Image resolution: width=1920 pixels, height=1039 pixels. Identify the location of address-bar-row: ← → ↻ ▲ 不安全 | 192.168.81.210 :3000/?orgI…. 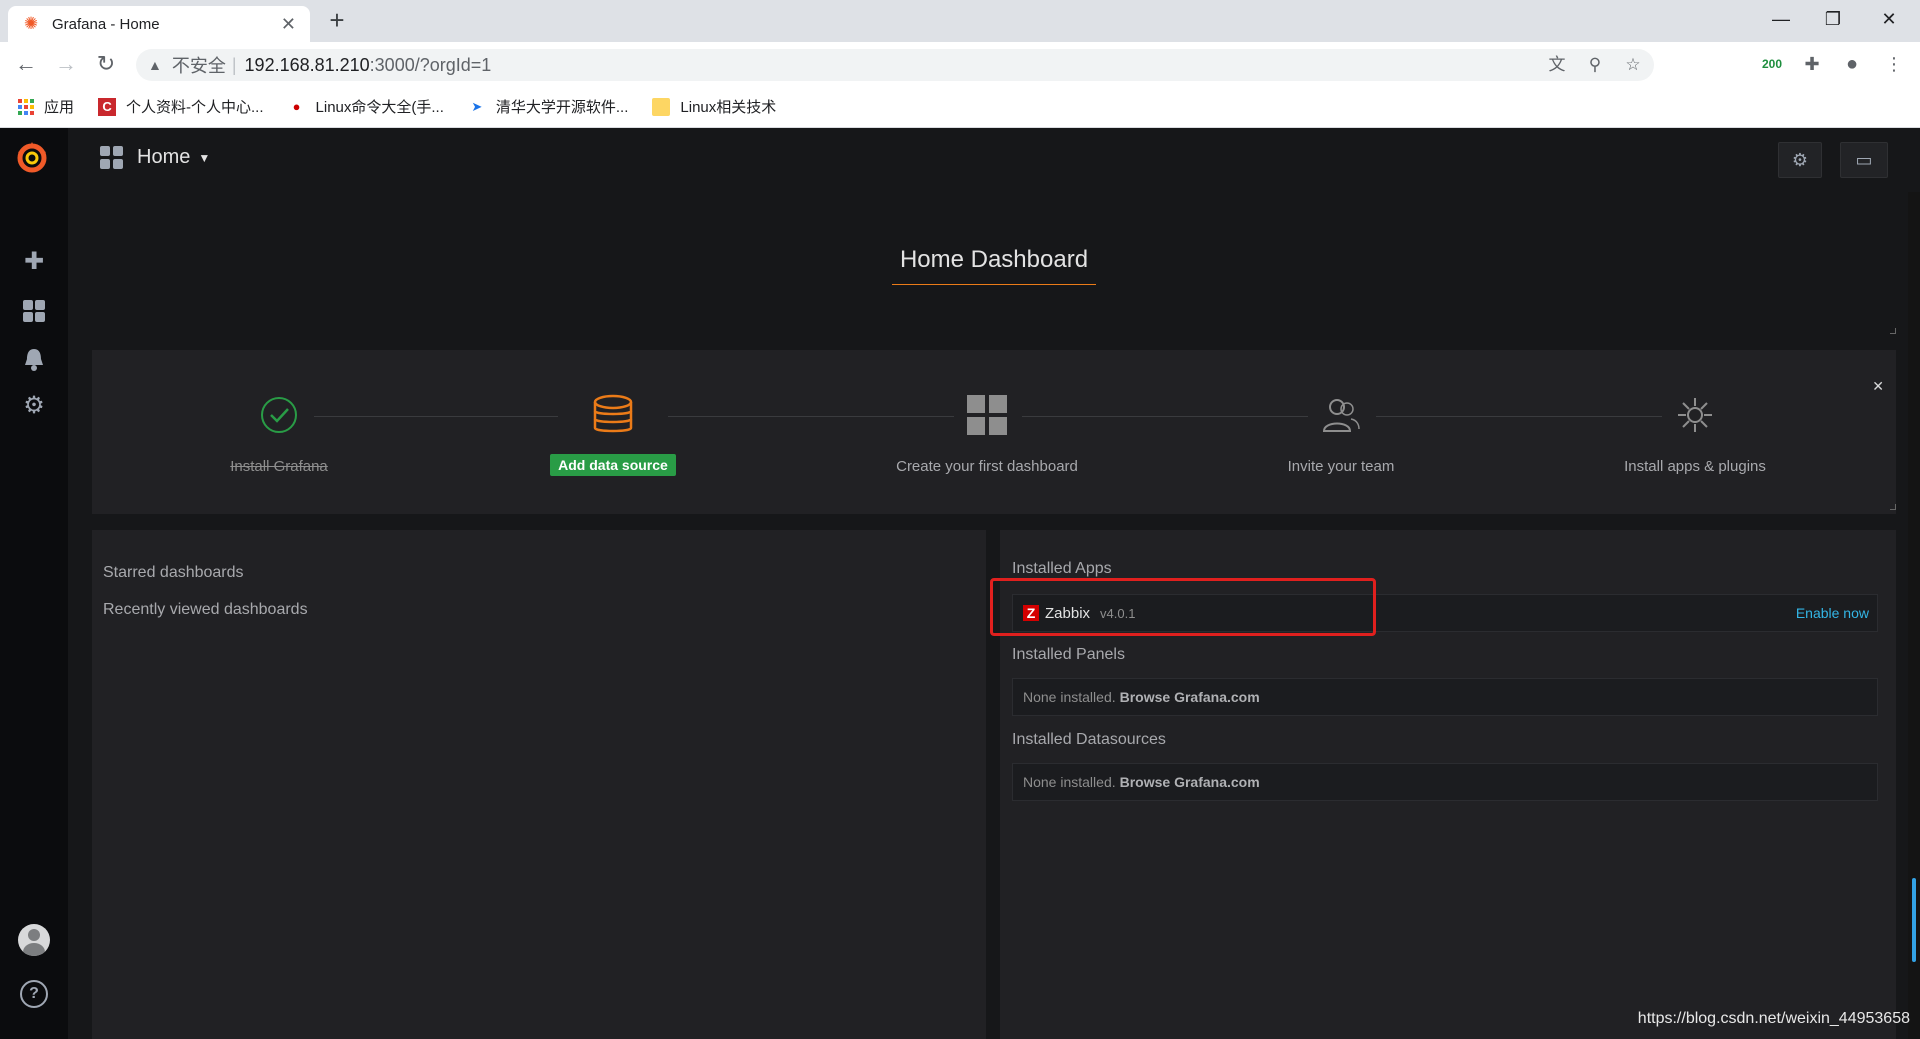
(960, 64).